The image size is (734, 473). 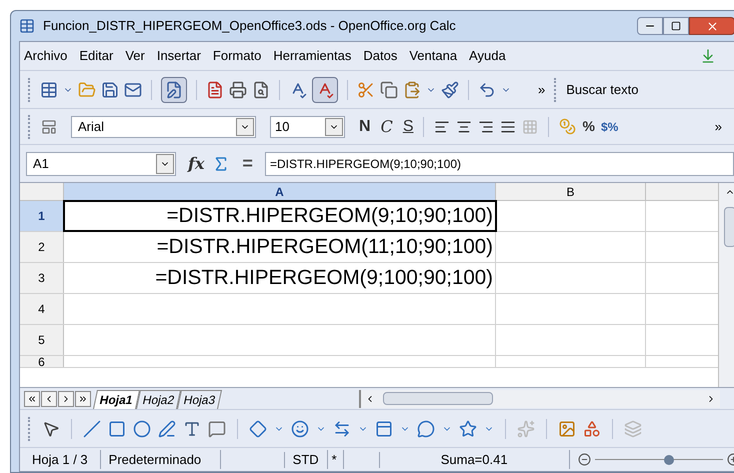 What do you see at coordinates (51, 429) in the screenshot?
I see `pointer-icon` at bounding box center [51, 429].